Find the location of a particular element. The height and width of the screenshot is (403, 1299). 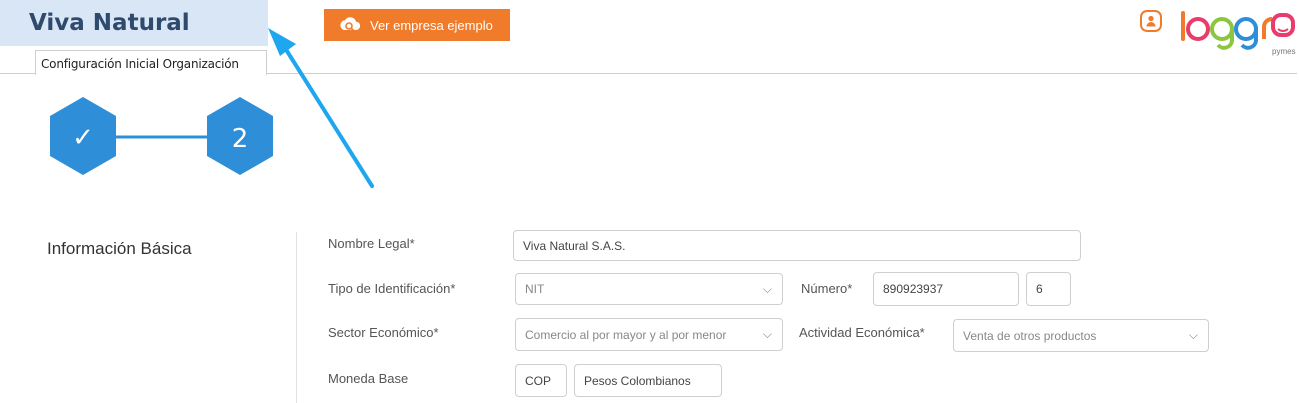

legal-name-input: Viva Natural S.A.S. is located at coordinates (797, 245).